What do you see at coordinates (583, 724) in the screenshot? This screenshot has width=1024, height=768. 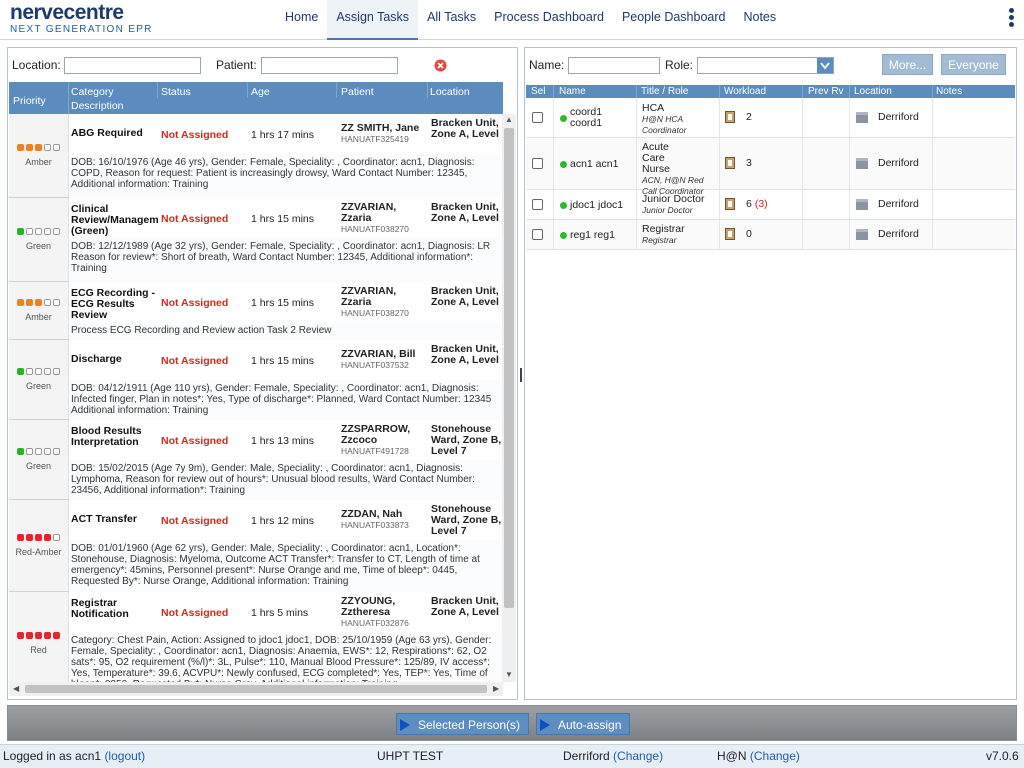 I see `auto-assign-button: Auto-assign` at bounding box center [583, 724].